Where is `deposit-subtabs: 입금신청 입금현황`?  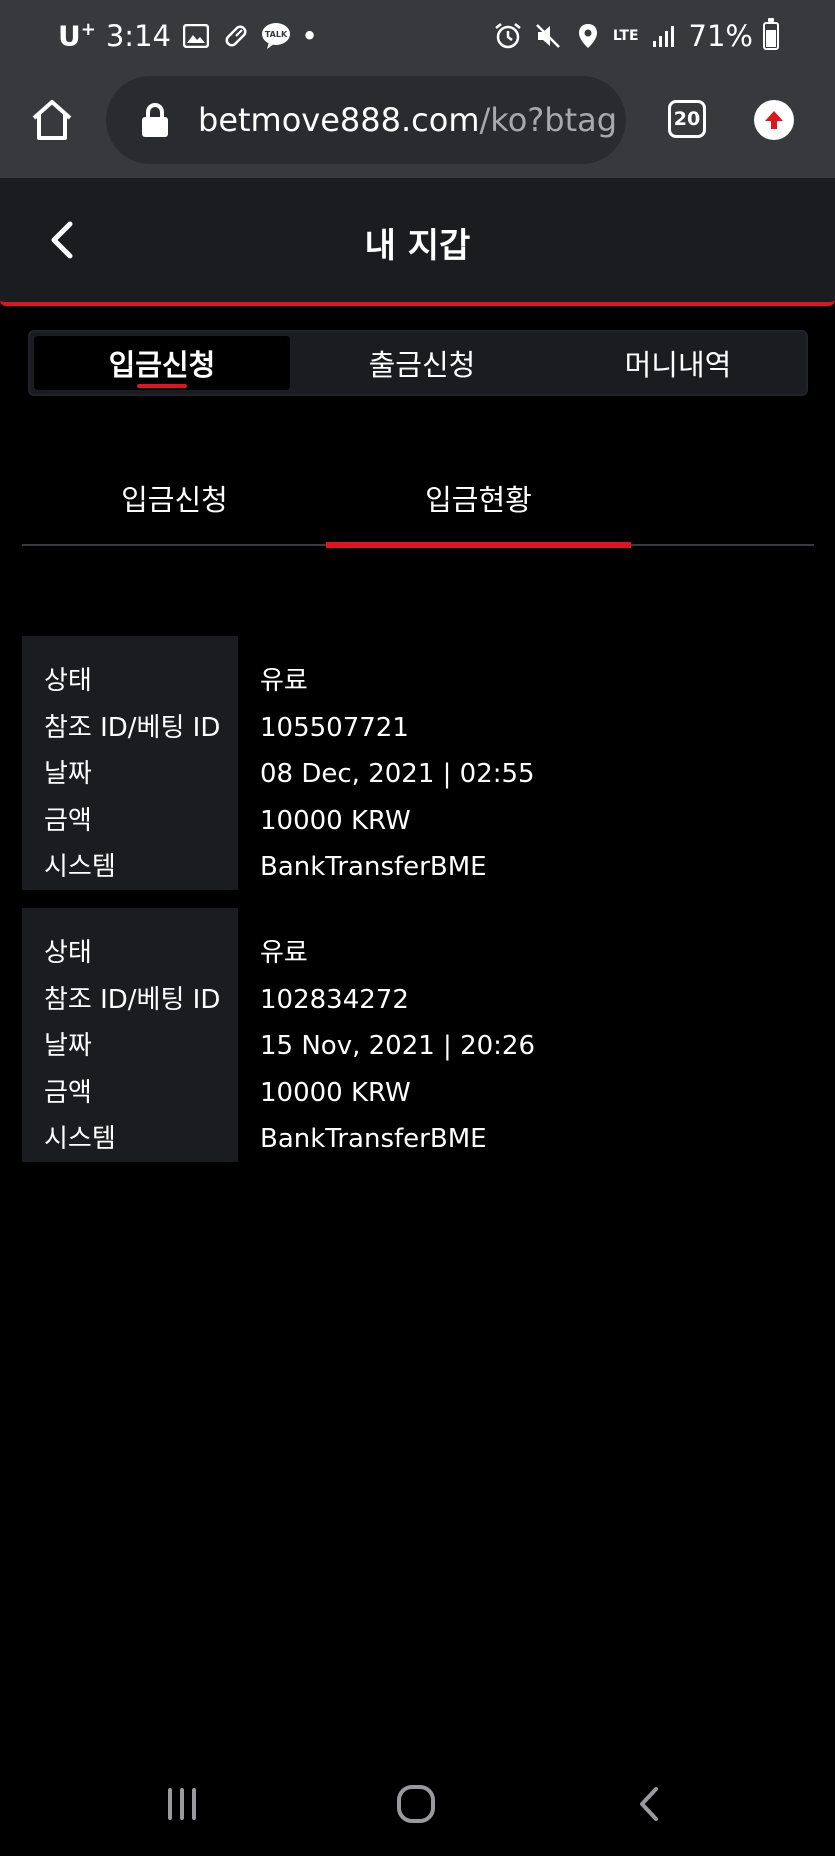
deposit-subtabs: 입금신청 입금현황 is located at coordinates (418, 499).